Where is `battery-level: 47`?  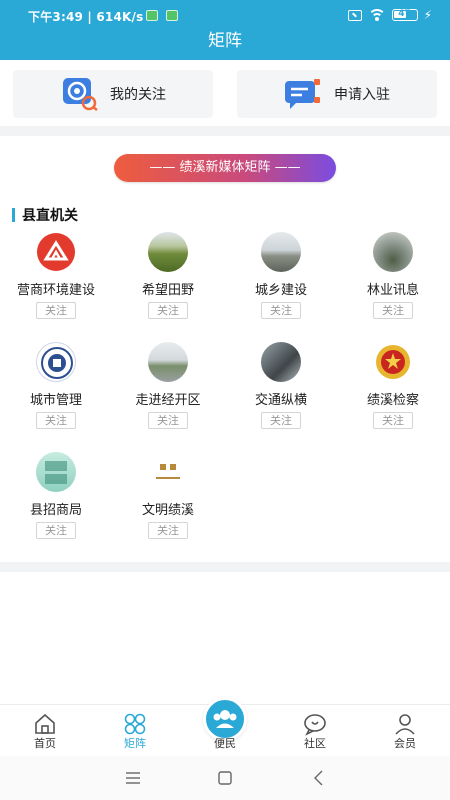
battery-level: 47 is located at coordinates (404, 14).